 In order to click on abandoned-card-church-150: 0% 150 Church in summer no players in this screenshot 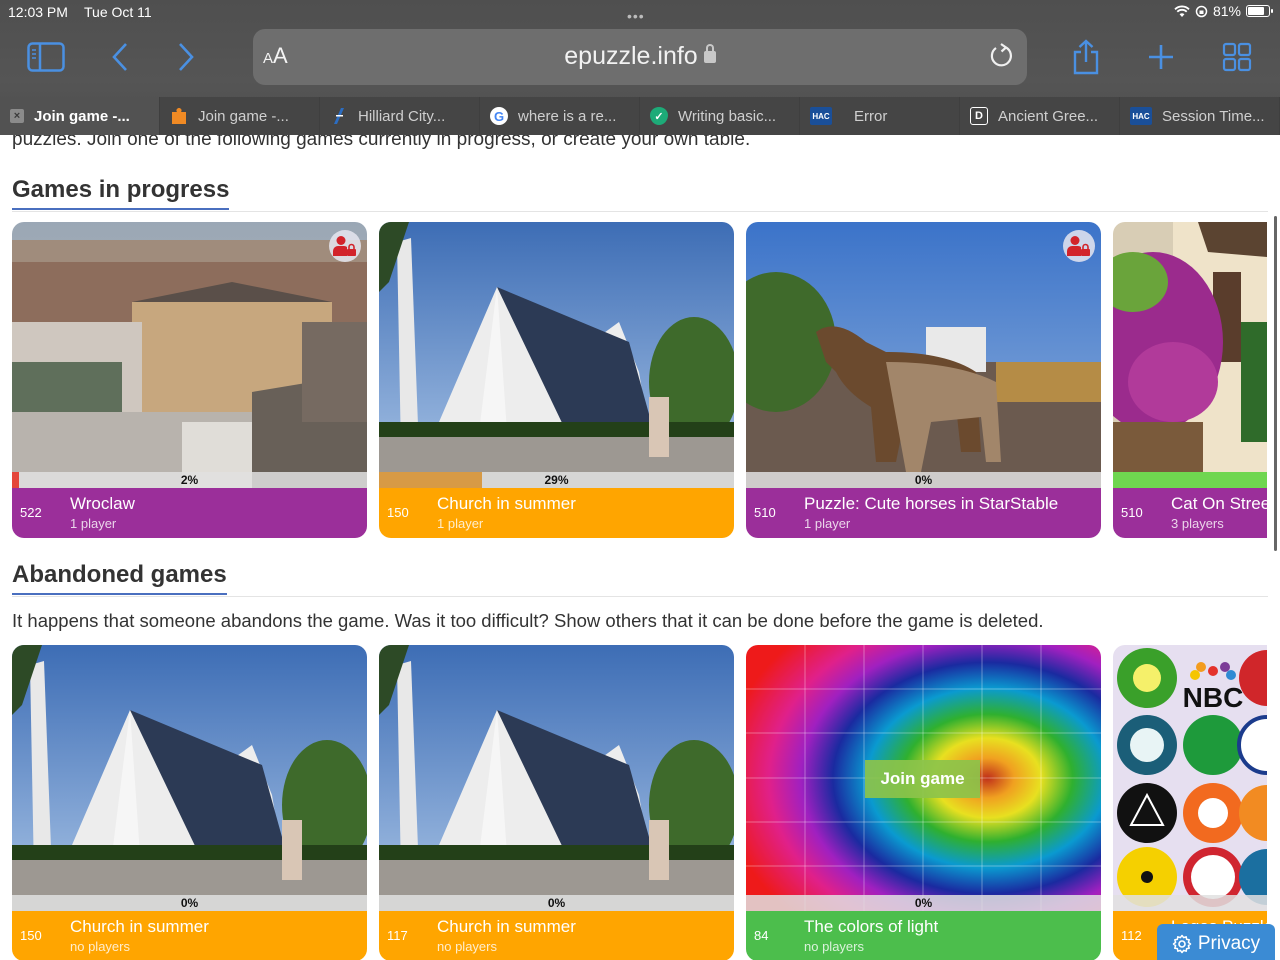, I will do `click(189, 802)`.